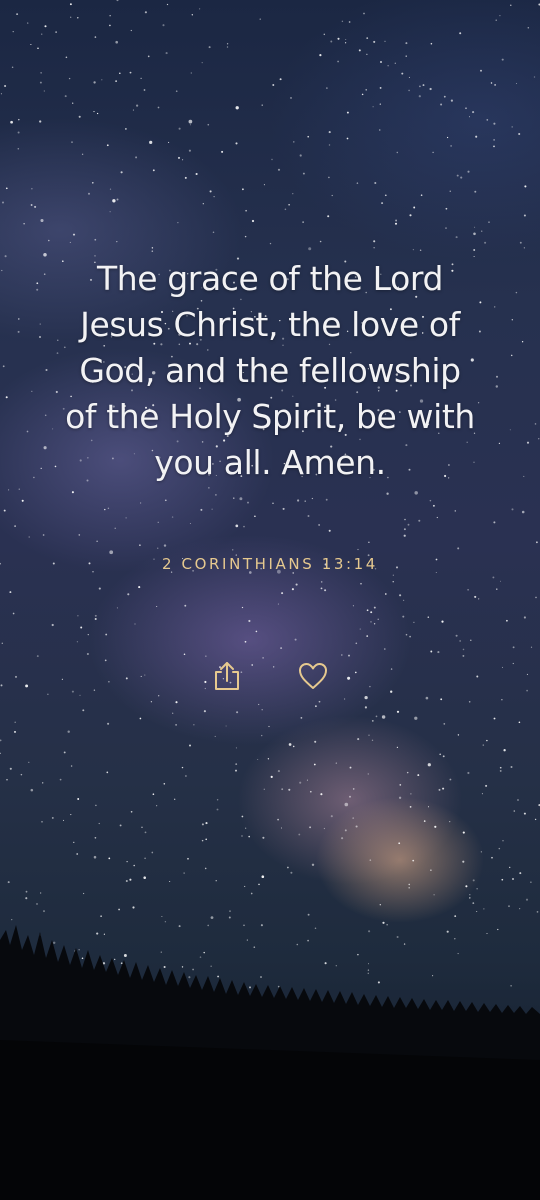 This screenshot has width=540, height=1200. Describe the element at coordinates (270, 416) in the screenshot. I see `verse-line: of the Holy Spirit, be with` at that location.